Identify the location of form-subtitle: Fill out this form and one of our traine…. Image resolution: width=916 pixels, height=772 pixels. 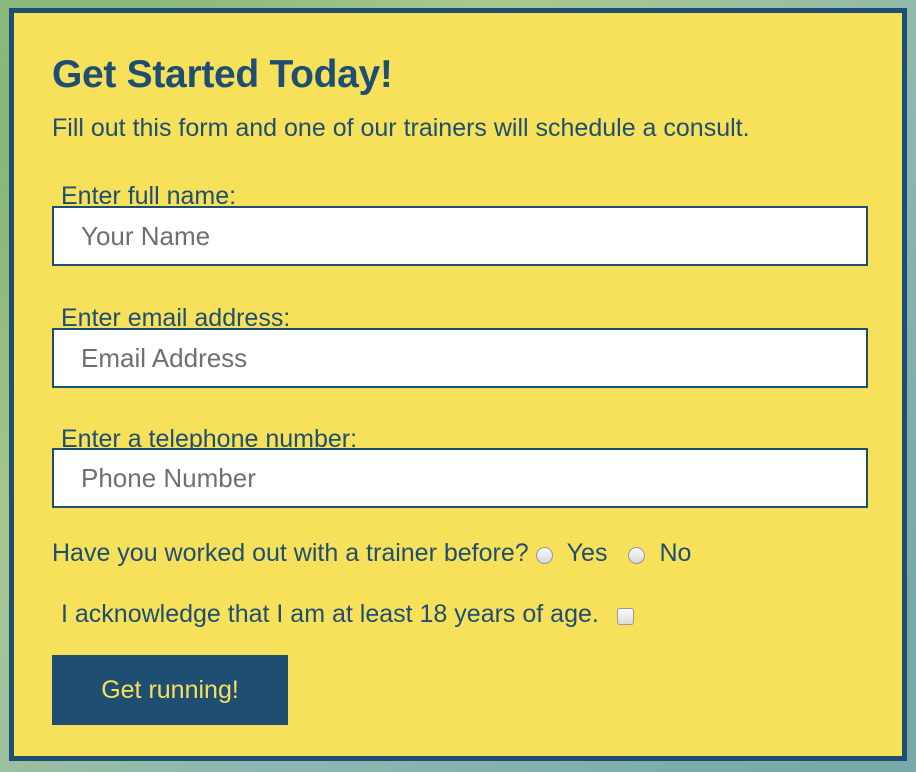
(401, 128).